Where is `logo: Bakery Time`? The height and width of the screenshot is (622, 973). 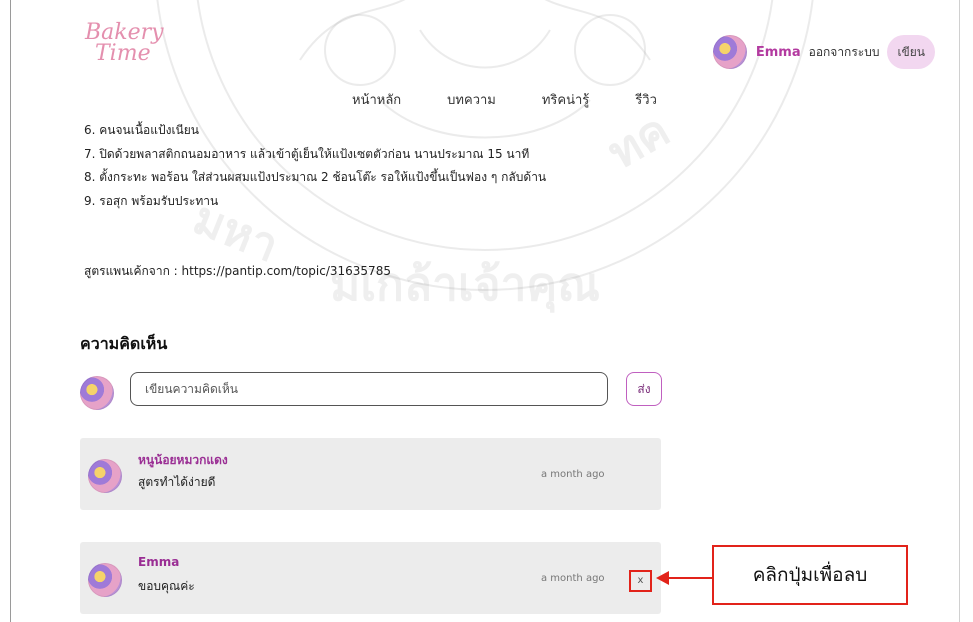 logo: Bakery Time is located at coordinates (124, 43).